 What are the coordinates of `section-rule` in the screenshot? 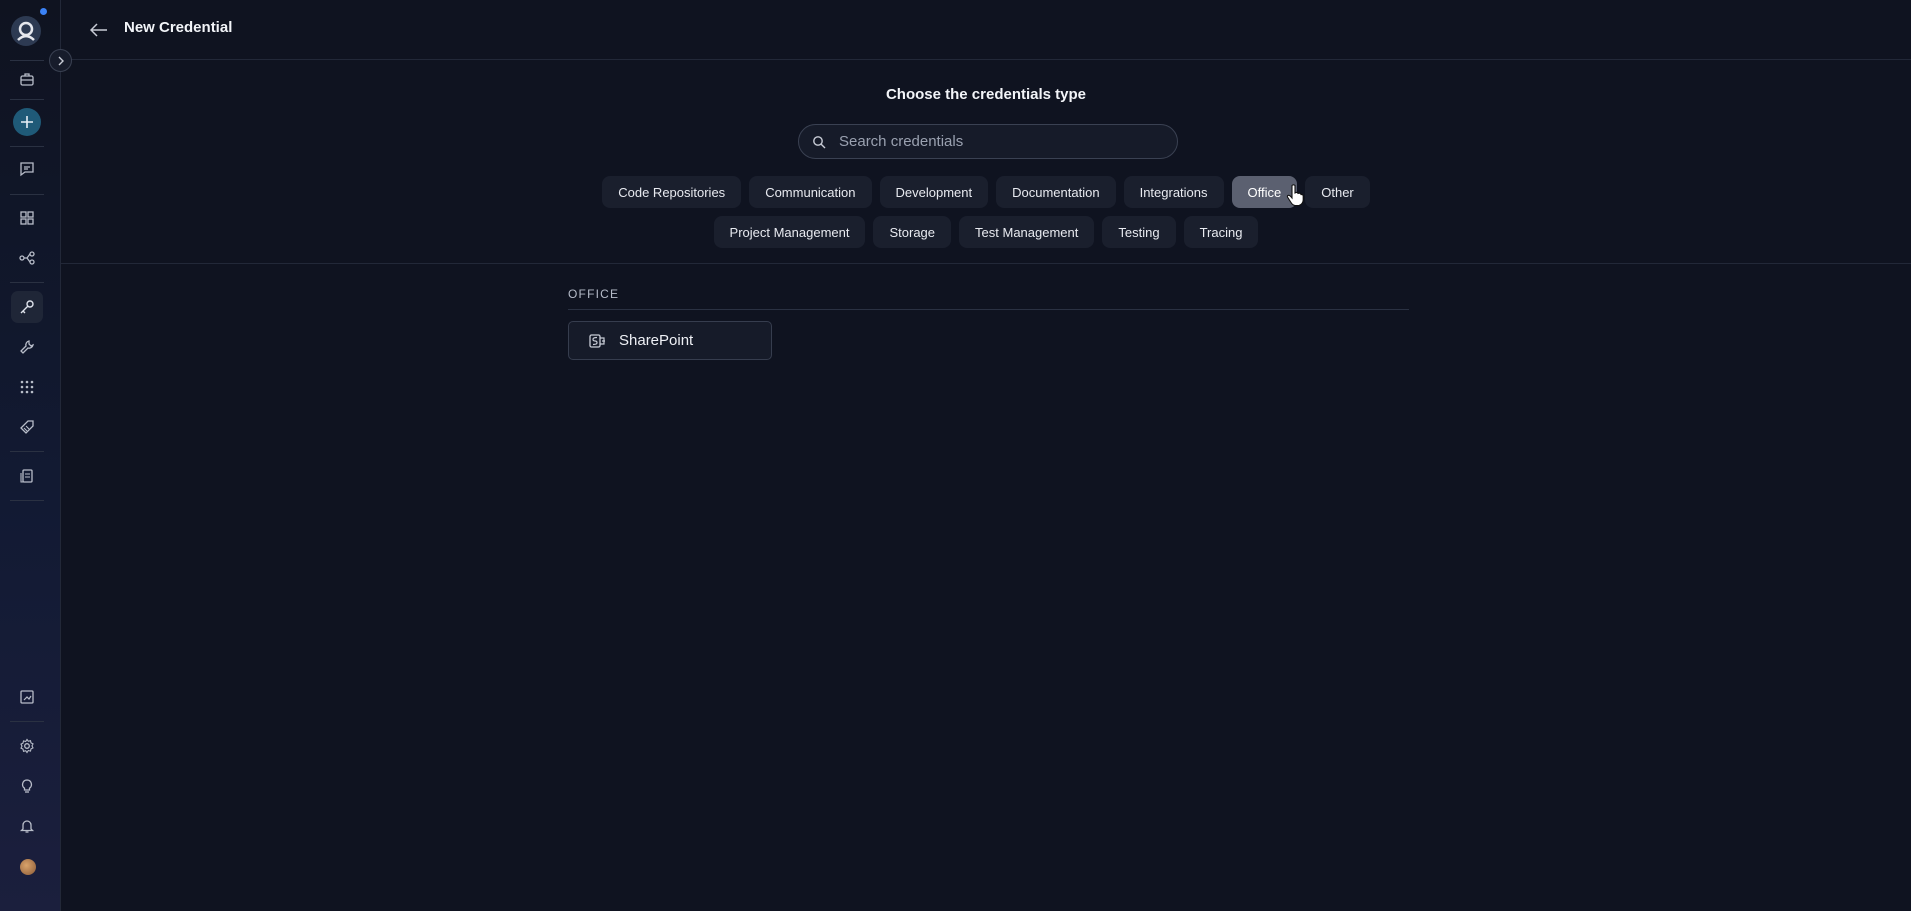 It's located at (988, 309).